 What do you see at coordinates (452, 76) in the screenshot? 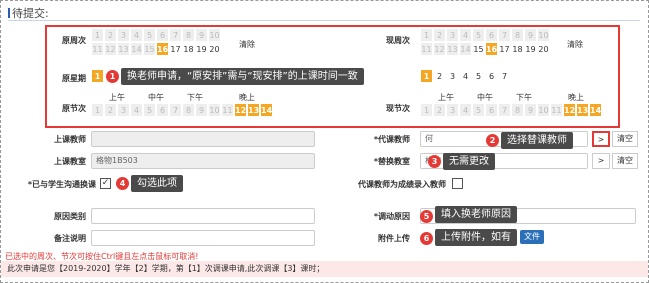
I see `weekday-cell: 3` at bounding box center [452, 76].